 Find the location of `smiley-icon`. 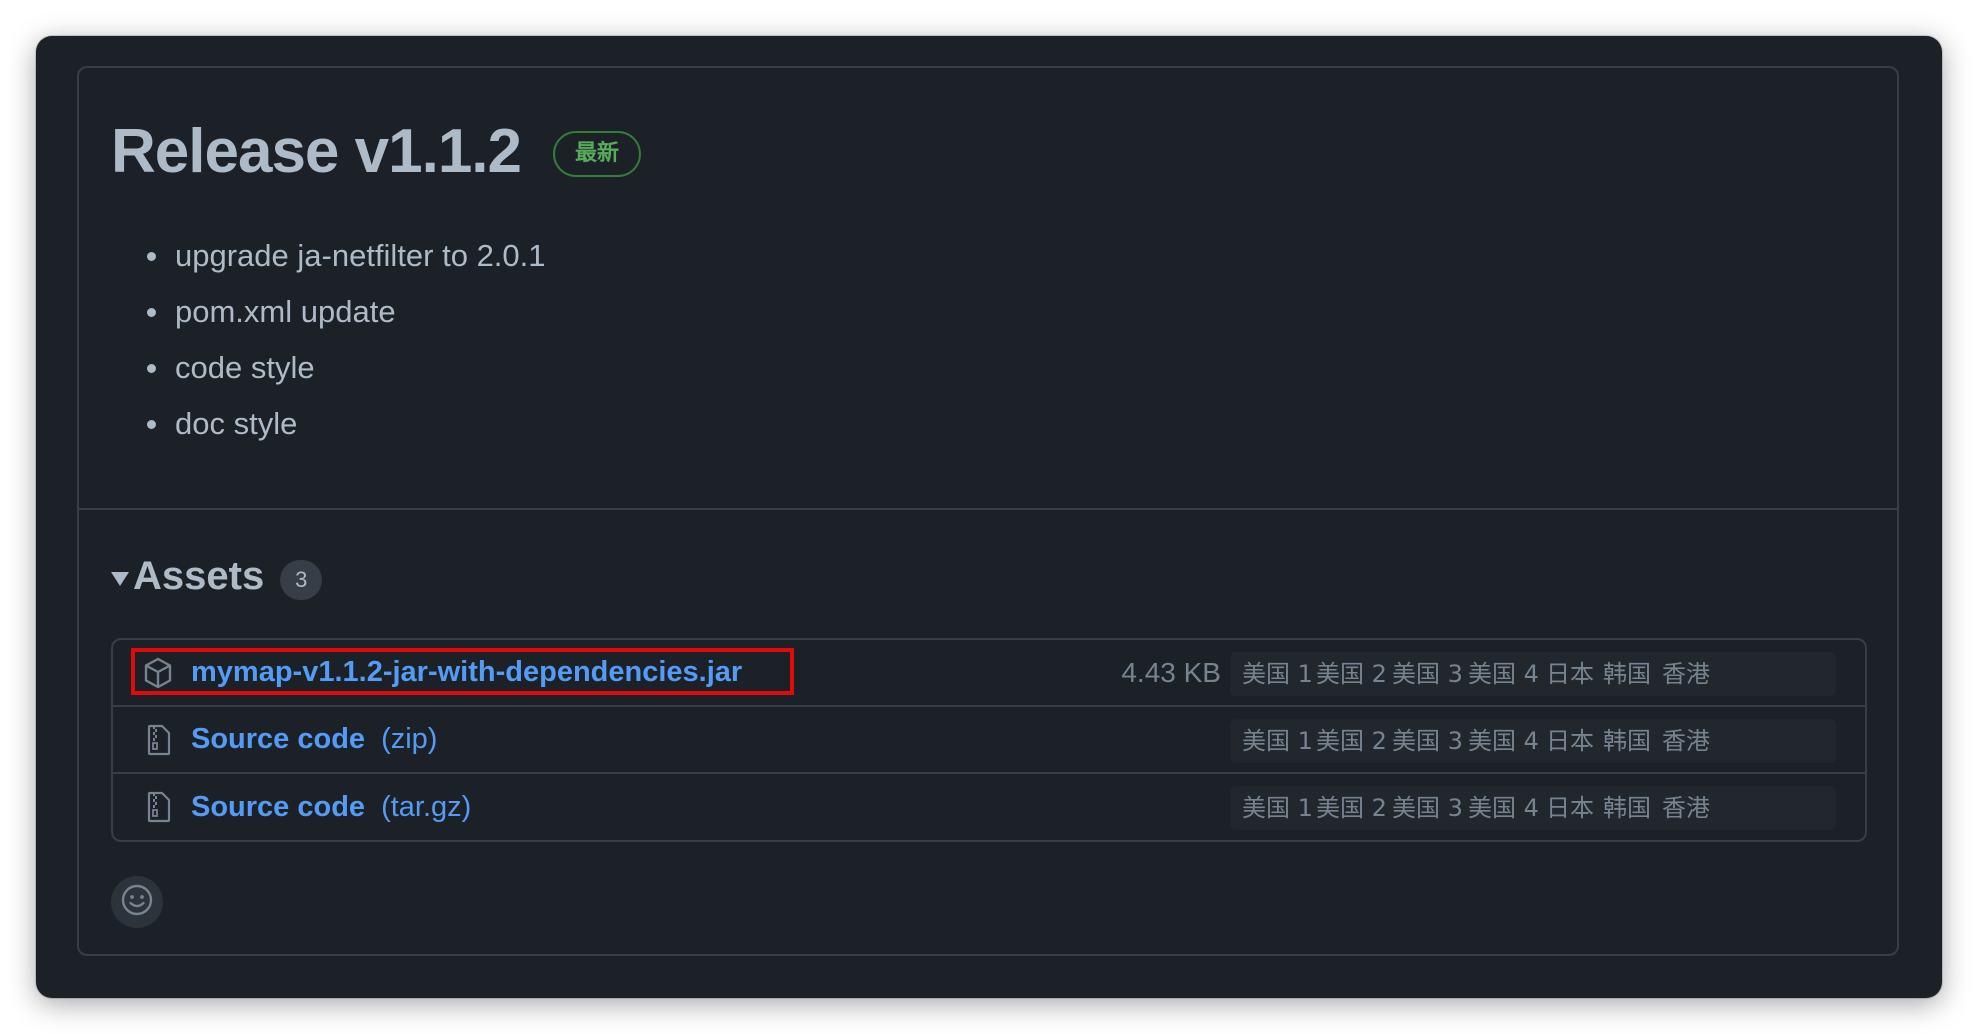

smiley-icon is located at coordinates (137, 902).